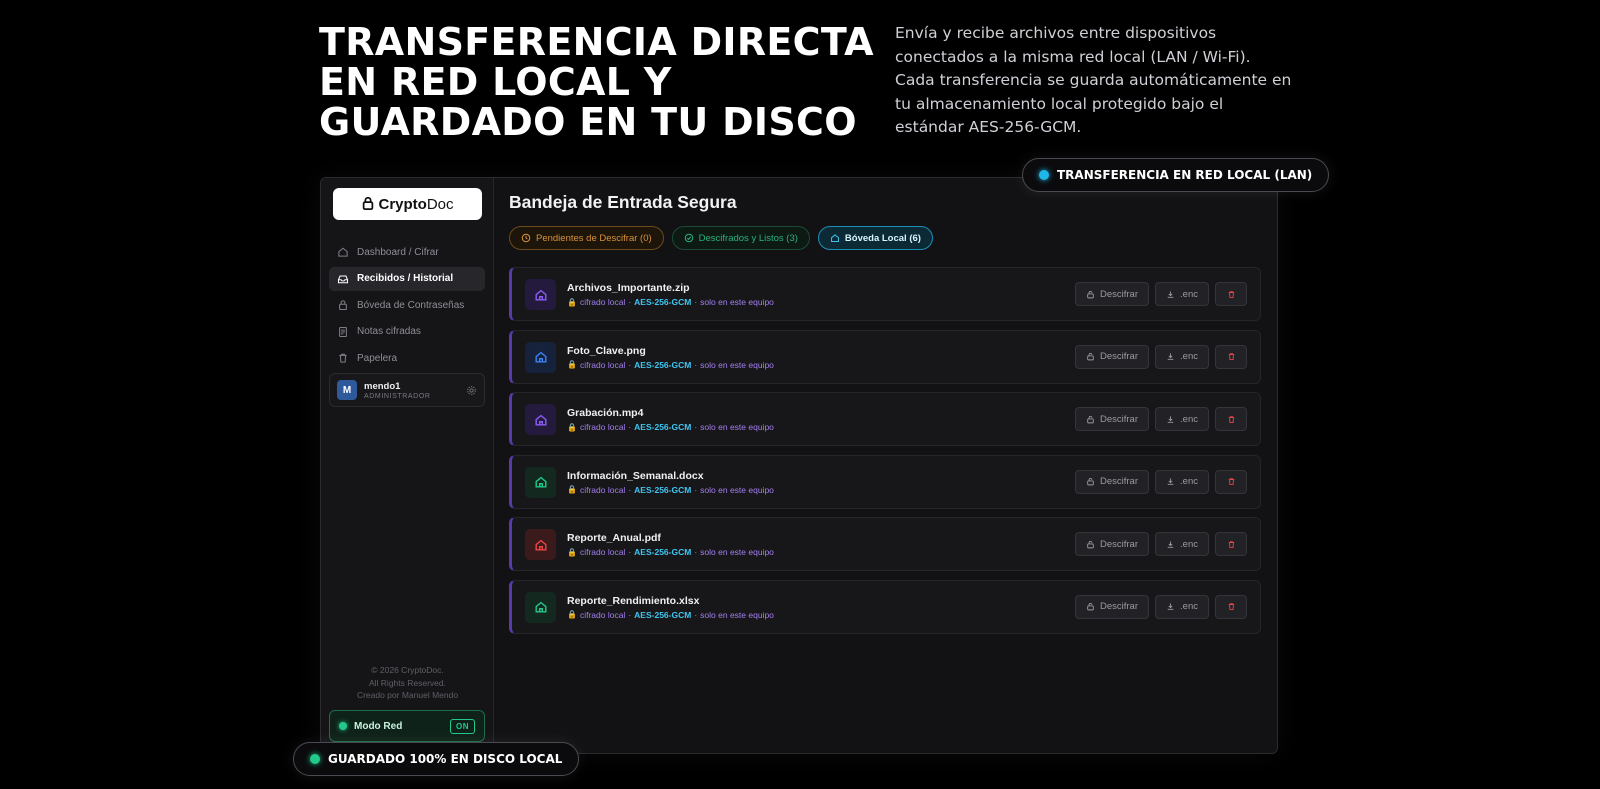 This screenshot has width=1600, height=789. Describe the element at coordinates (688, 238) in the screenshot. I see `check-circle-icon` at that location.